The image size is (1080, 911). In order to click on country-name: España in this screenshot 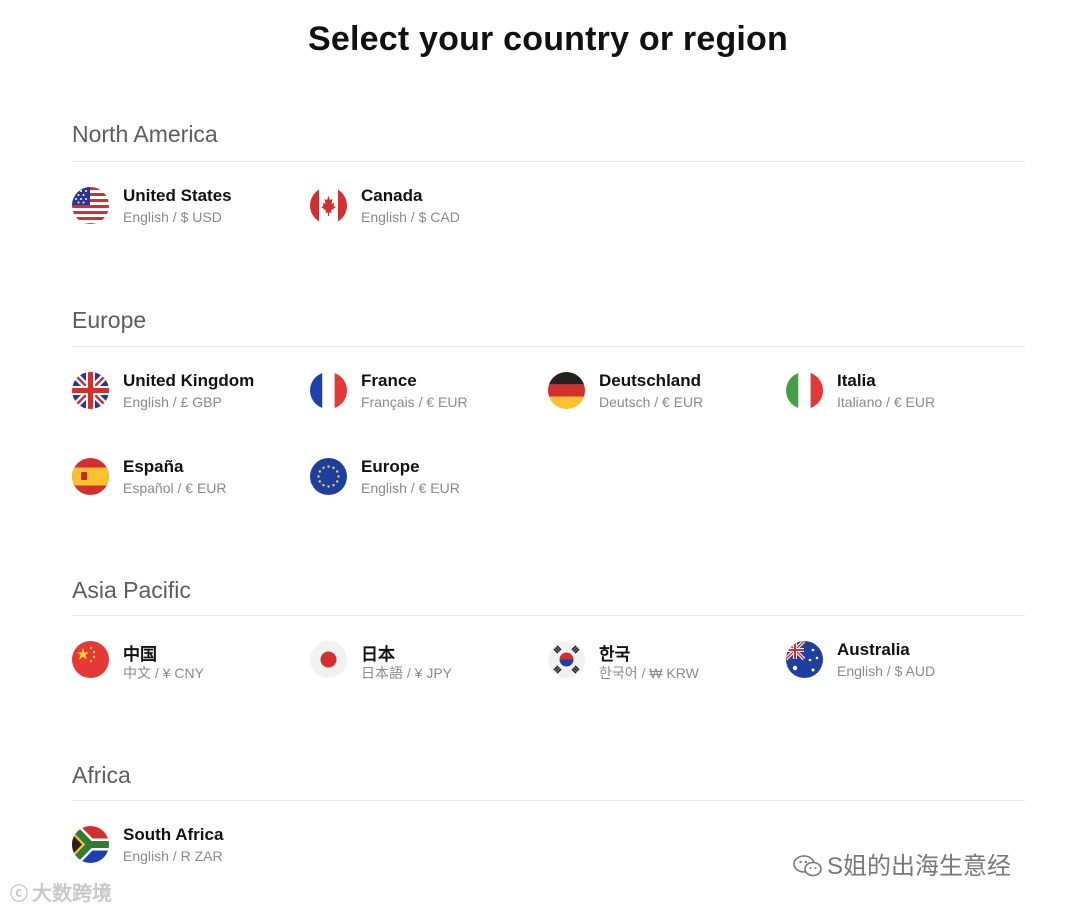, I will do `click(153, 466)`.